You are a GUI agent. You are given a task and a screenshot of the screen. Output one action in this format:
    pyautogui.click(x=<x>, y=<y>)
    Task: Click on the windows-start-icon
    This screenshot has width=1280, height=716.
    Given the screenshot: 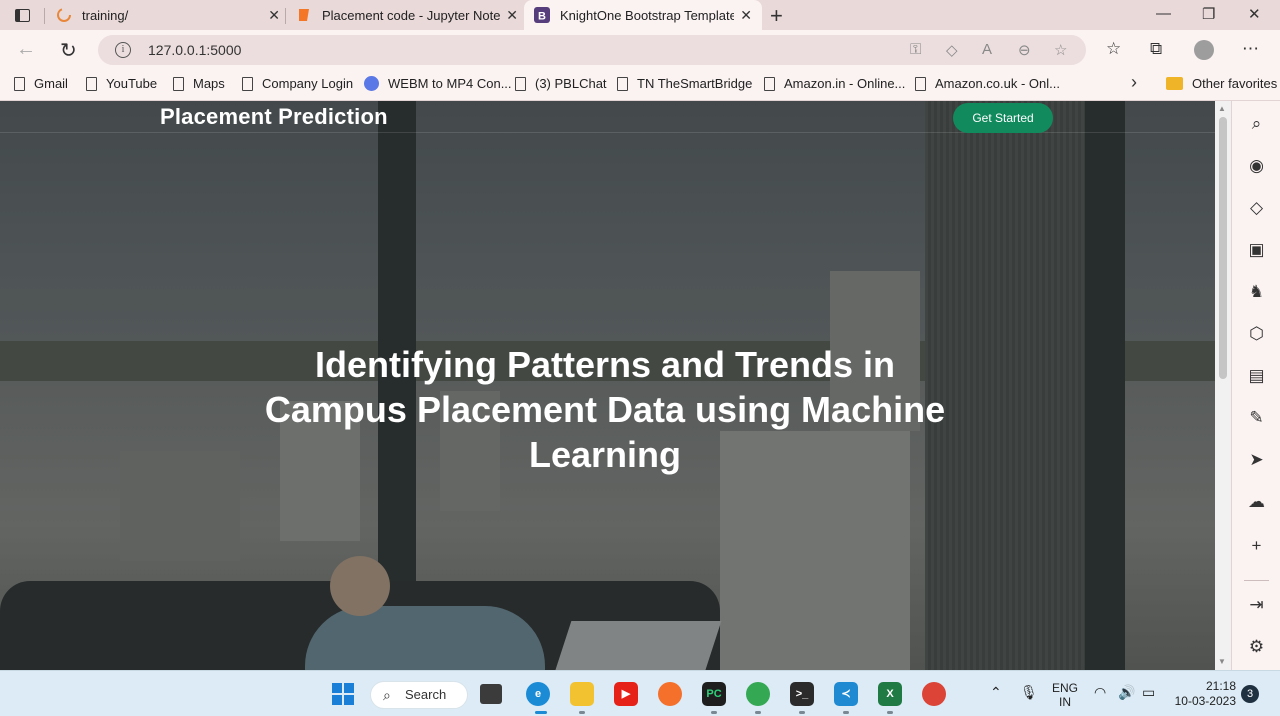 What is the action you would take?
    pyautogui.click(x=343, y=694)
    